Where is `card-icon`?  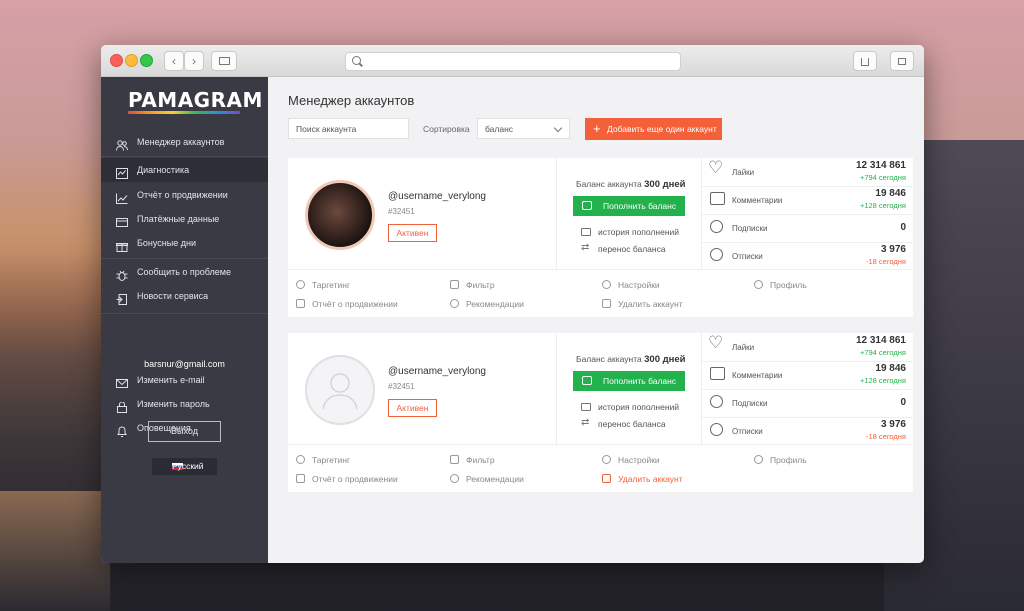
card-icon is located at coordinates (586, 407).